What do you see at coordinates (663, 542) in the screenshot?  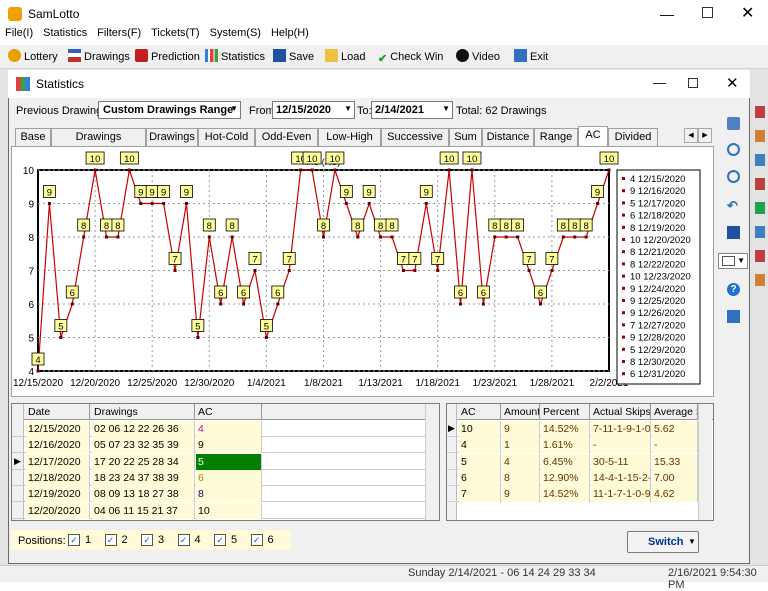 I see `switch-button: Switch ▼` at bounding box center [663, 542].